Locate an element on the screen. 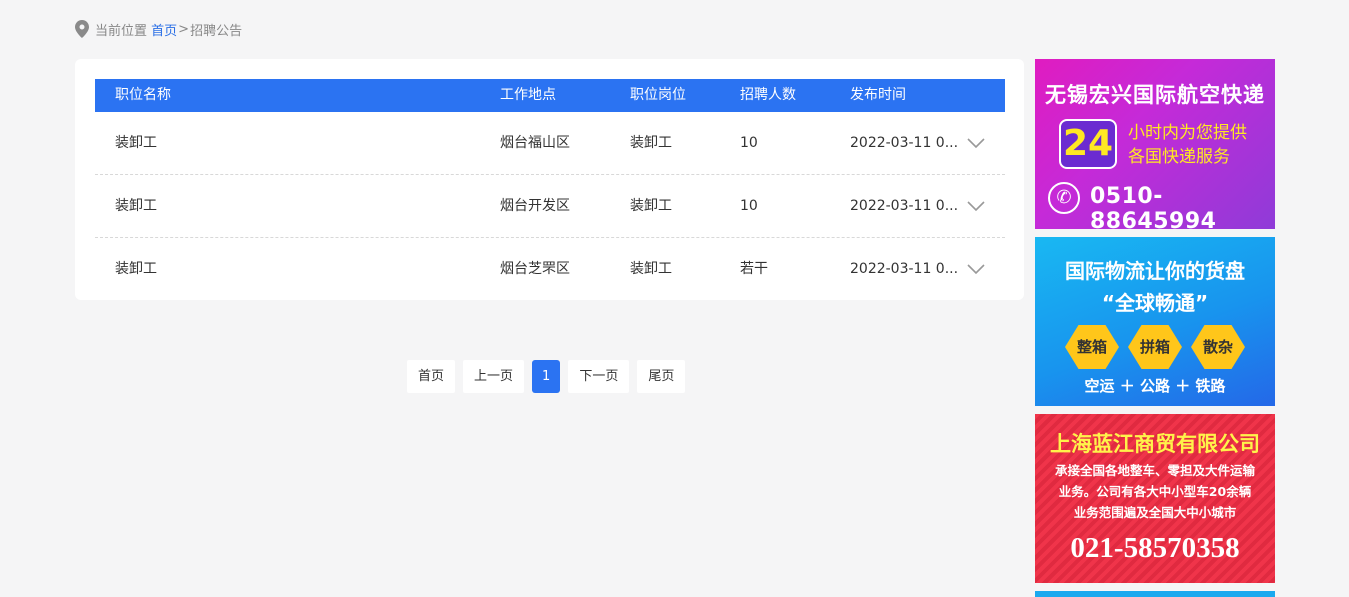  breadcrumb-home-link: 首页 is located at coordinates (164, 29).